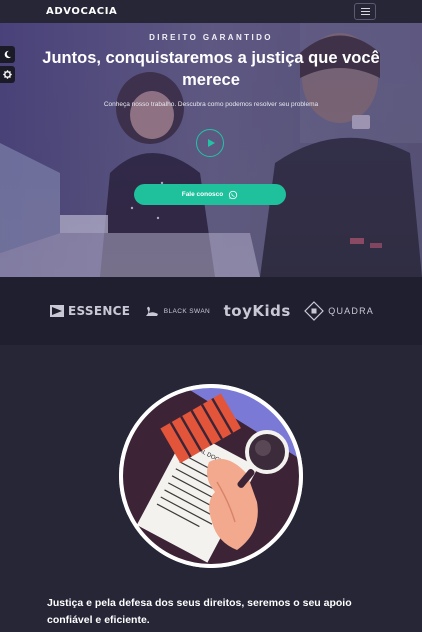  Describe the element at coordinates (365, 8) in the screenshot. I see `hamburger-icon` at that location.